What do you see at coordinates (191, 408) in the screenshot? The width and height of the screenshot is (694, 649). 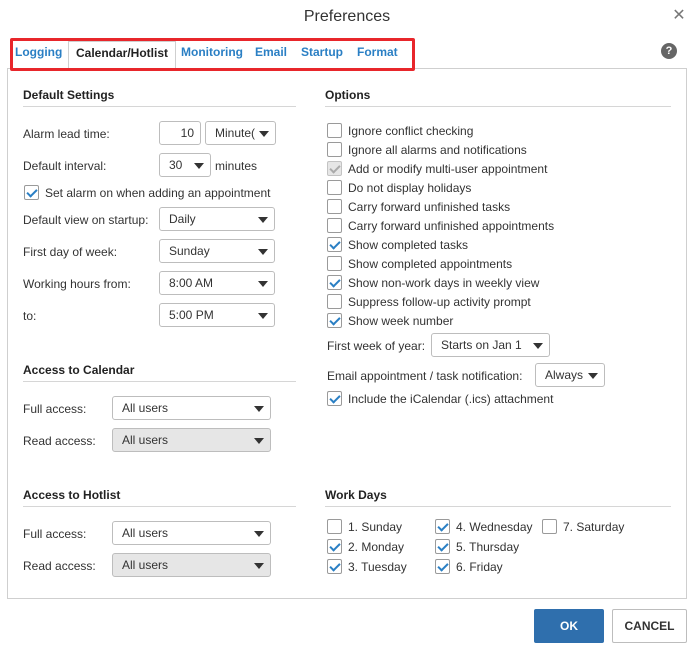 I see `calendar-full-access-select: All users` at bounding box center [191, 408].